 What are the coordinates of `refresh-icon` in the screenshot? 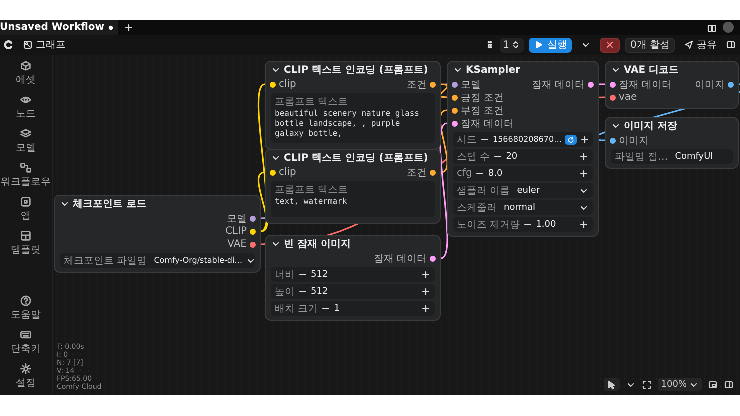 It's located at (571, 139).